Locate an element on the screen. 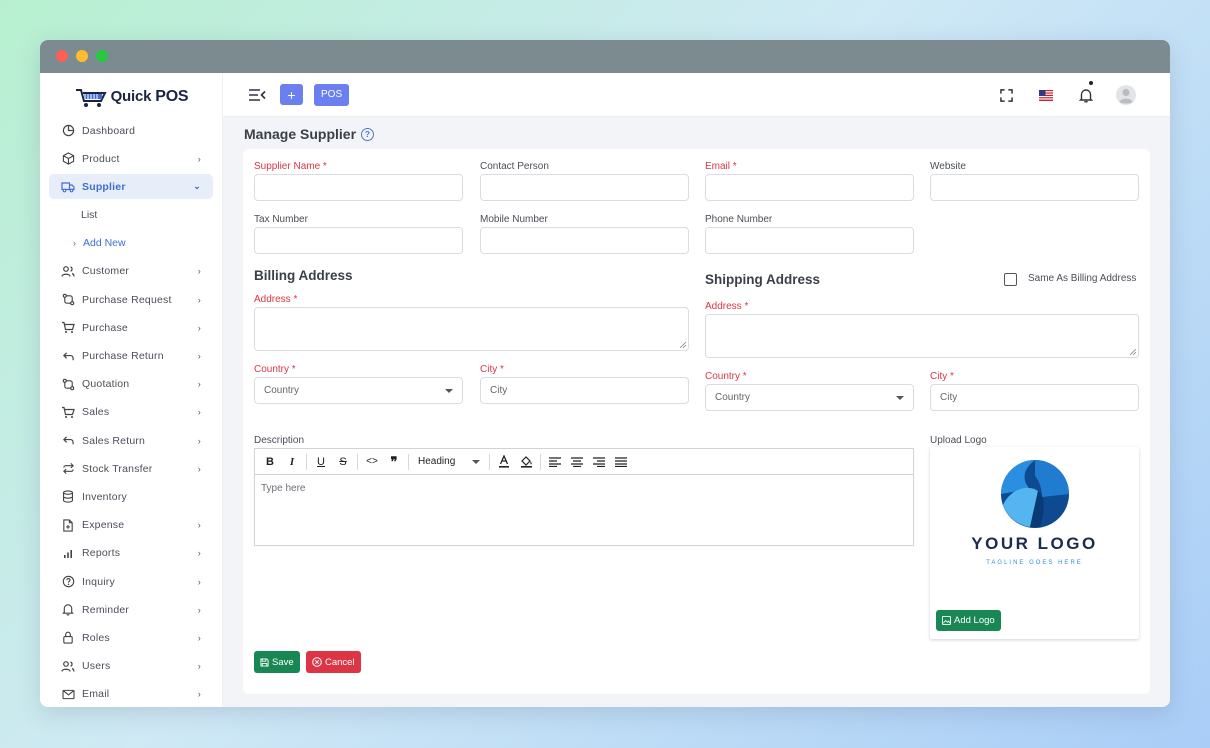 The image size is (1210, 748). sidebar-item-purchase-request: Purchase Request › is located at coordinates (131, 299).